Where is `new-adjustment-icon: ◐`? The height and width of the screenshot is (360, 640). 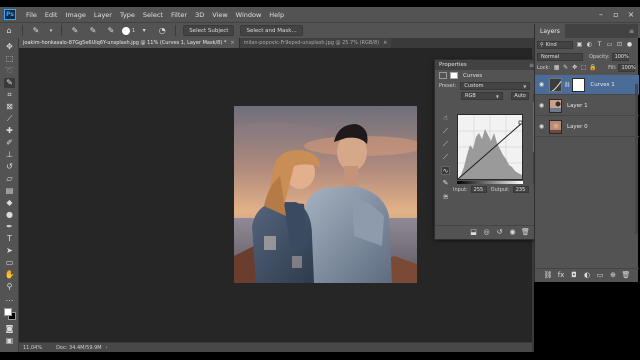 new-adjustment-icon: ◐ is located at coordinates (587, 275).